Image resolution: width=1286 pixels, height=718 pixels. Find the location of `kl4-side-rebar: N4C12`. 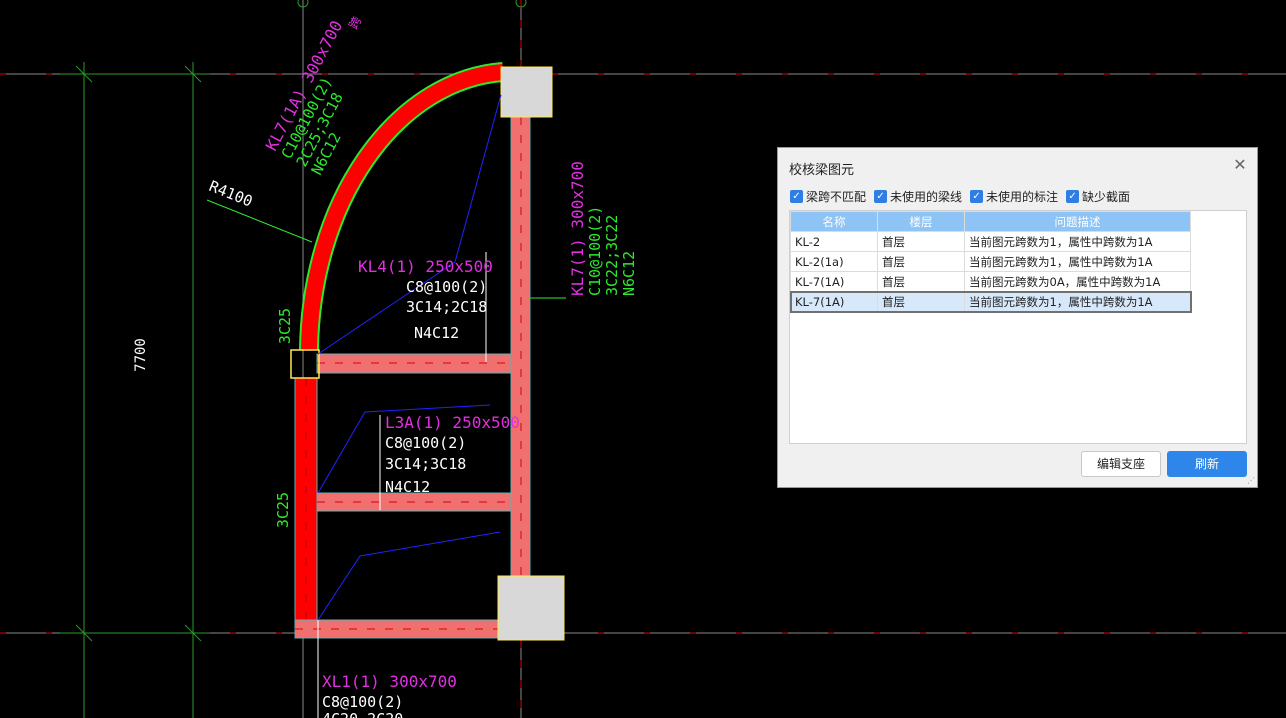

kl4-side-rebar: N4C12 is located at coordinates (436, 333).